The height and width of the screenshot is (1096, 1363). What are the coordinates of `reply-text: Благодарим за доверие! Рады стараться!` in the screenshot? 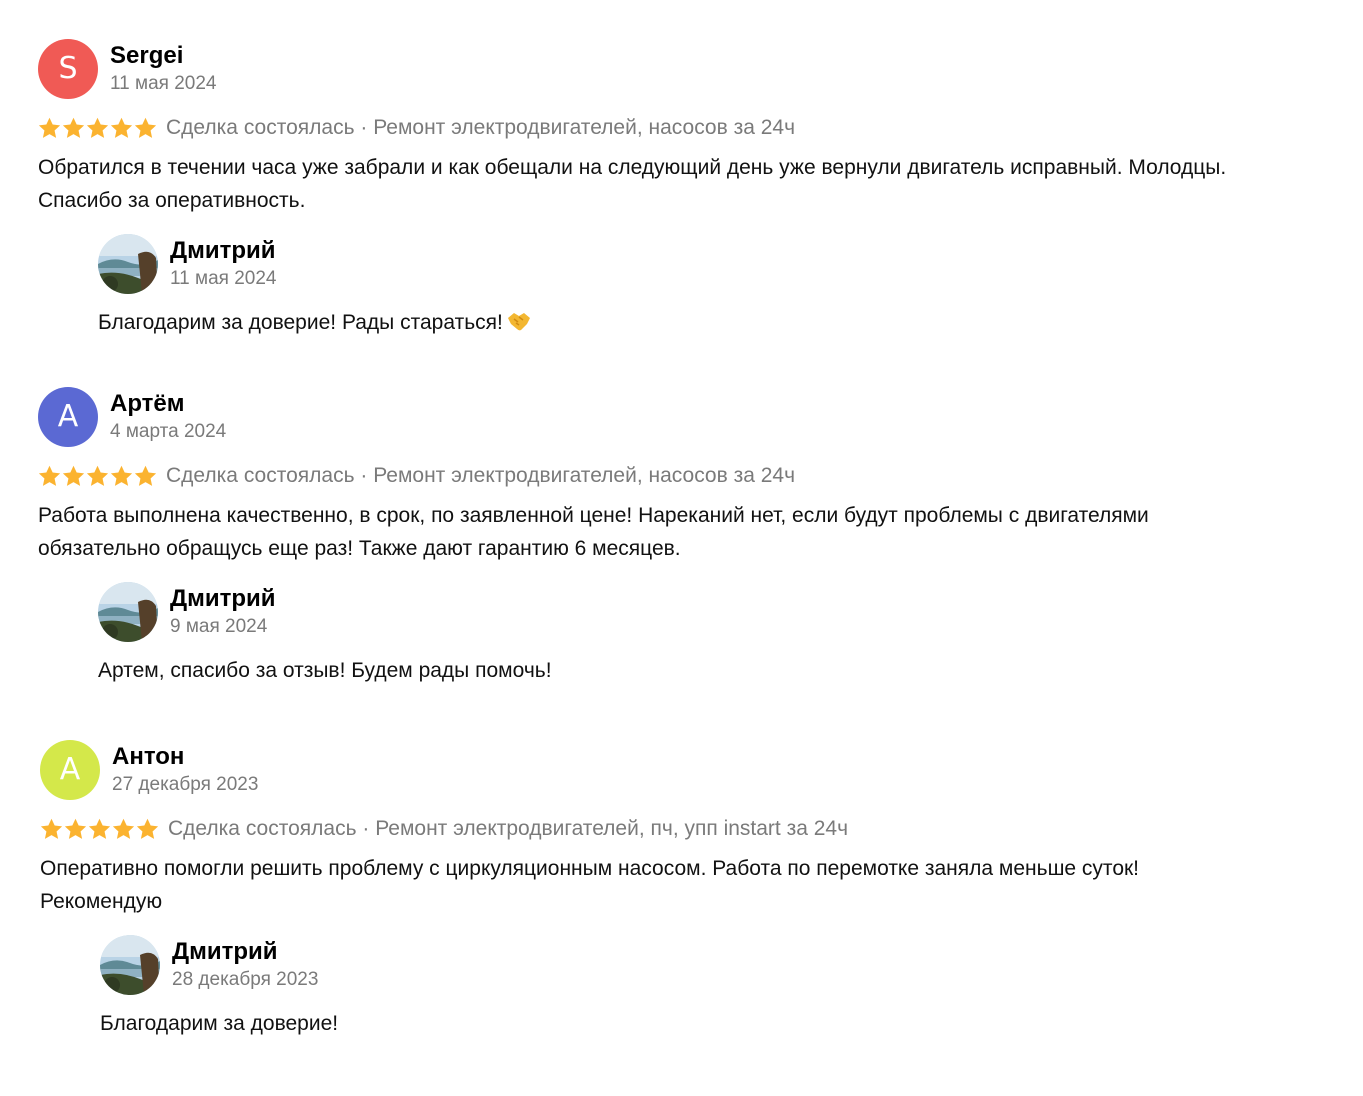 It's located at (314, 324).